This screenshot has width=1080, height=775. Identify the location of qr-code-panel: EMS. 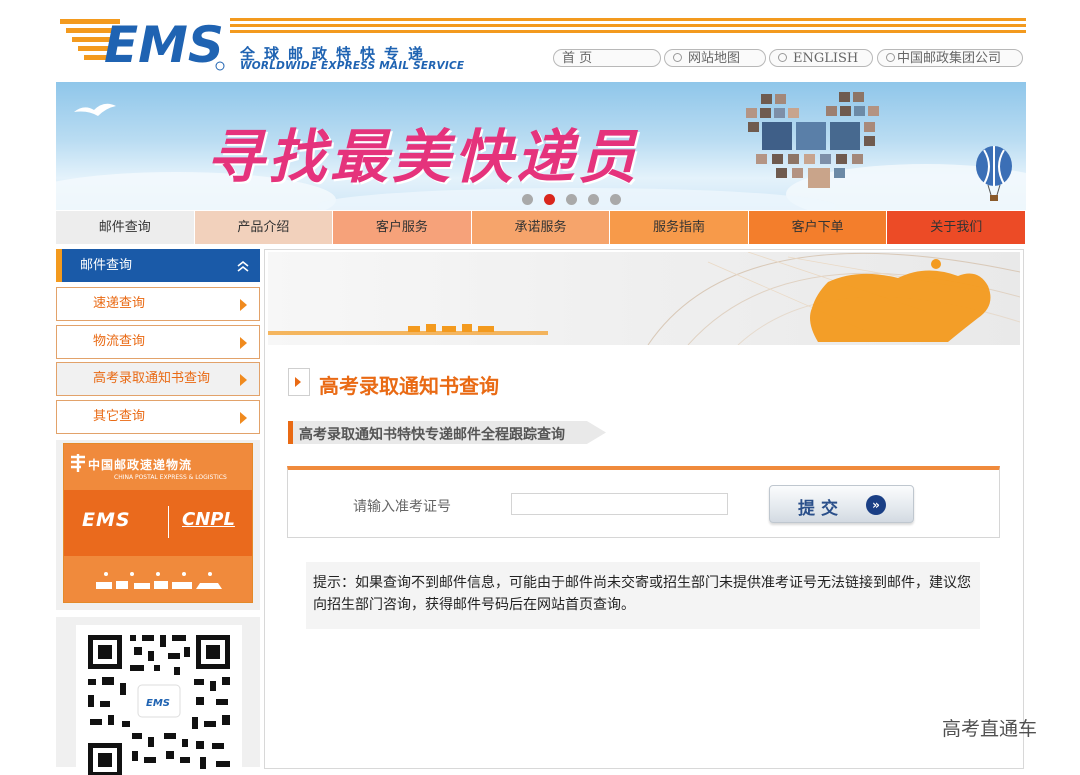
(158, 696).